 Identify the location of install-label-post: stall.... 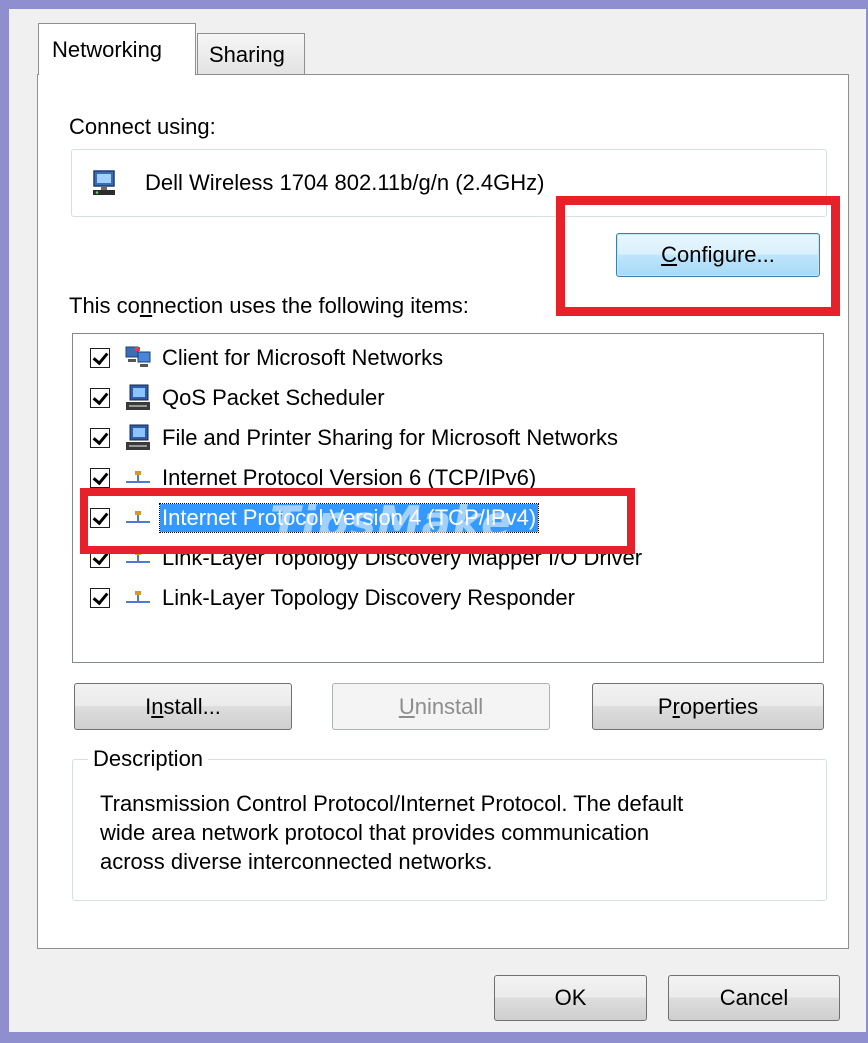
(192, 706).